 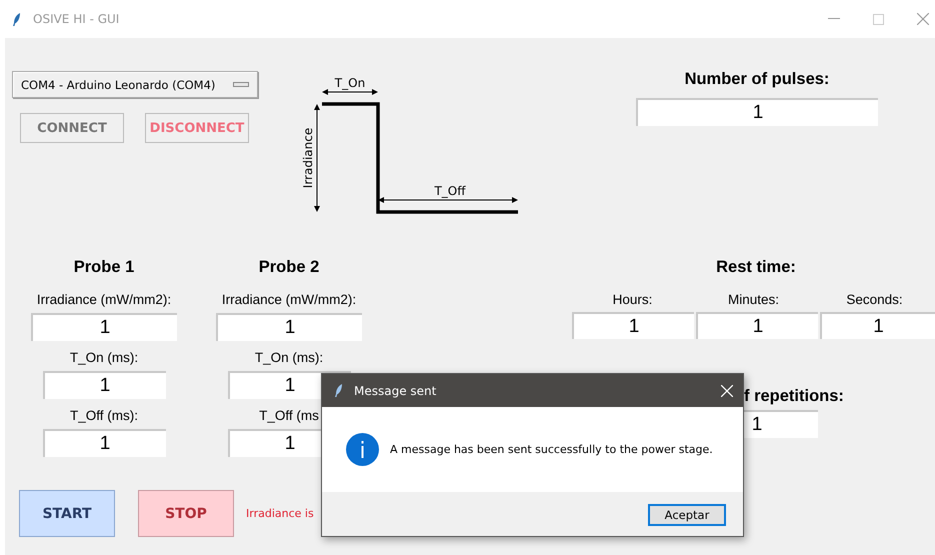 I want to click on info-icon, so click(x=362, y=449).